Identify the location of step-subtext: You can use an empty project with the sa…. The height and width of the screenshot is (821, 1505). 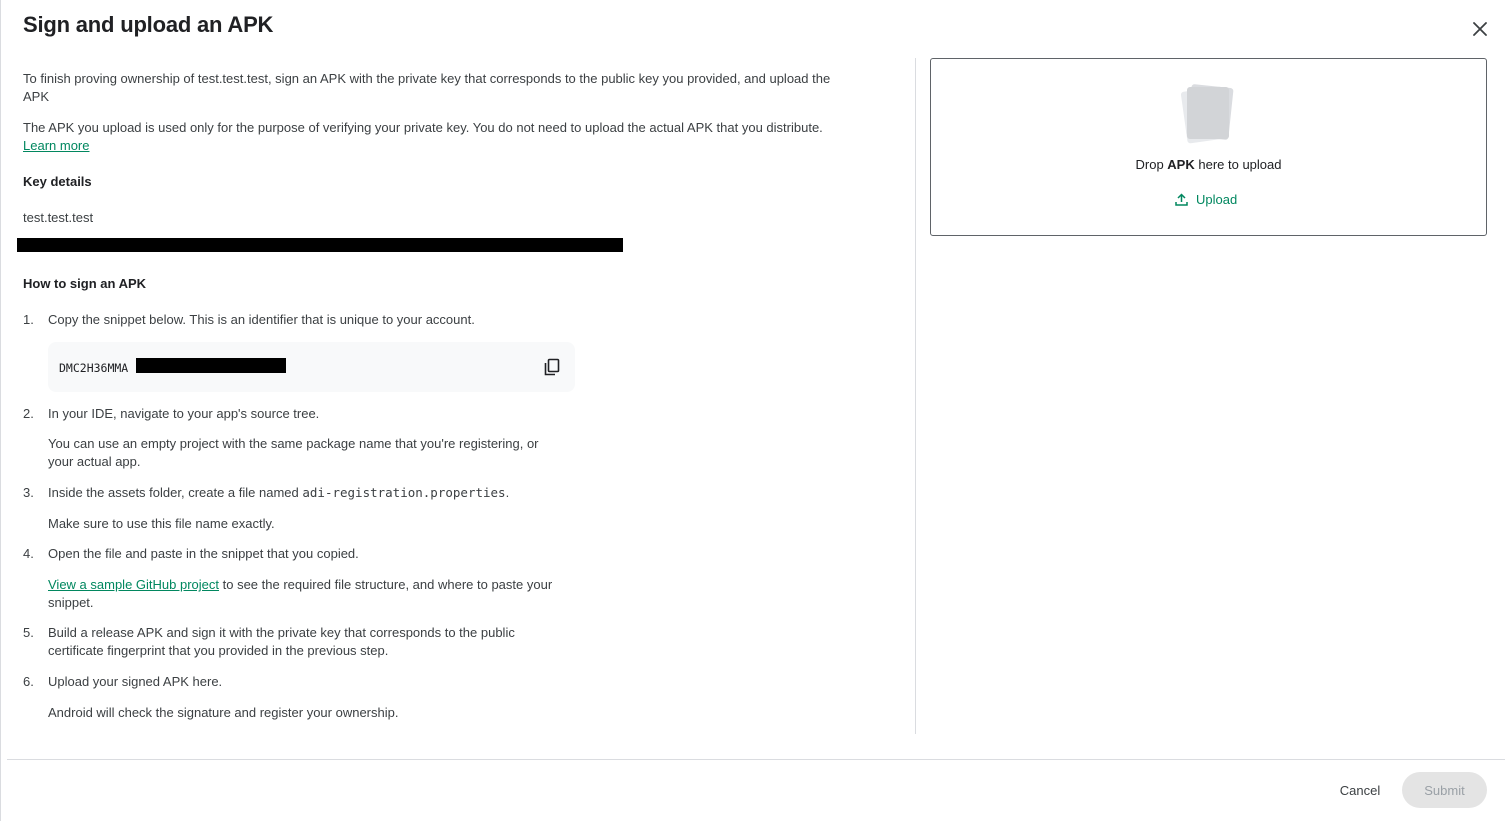
(293, 452).